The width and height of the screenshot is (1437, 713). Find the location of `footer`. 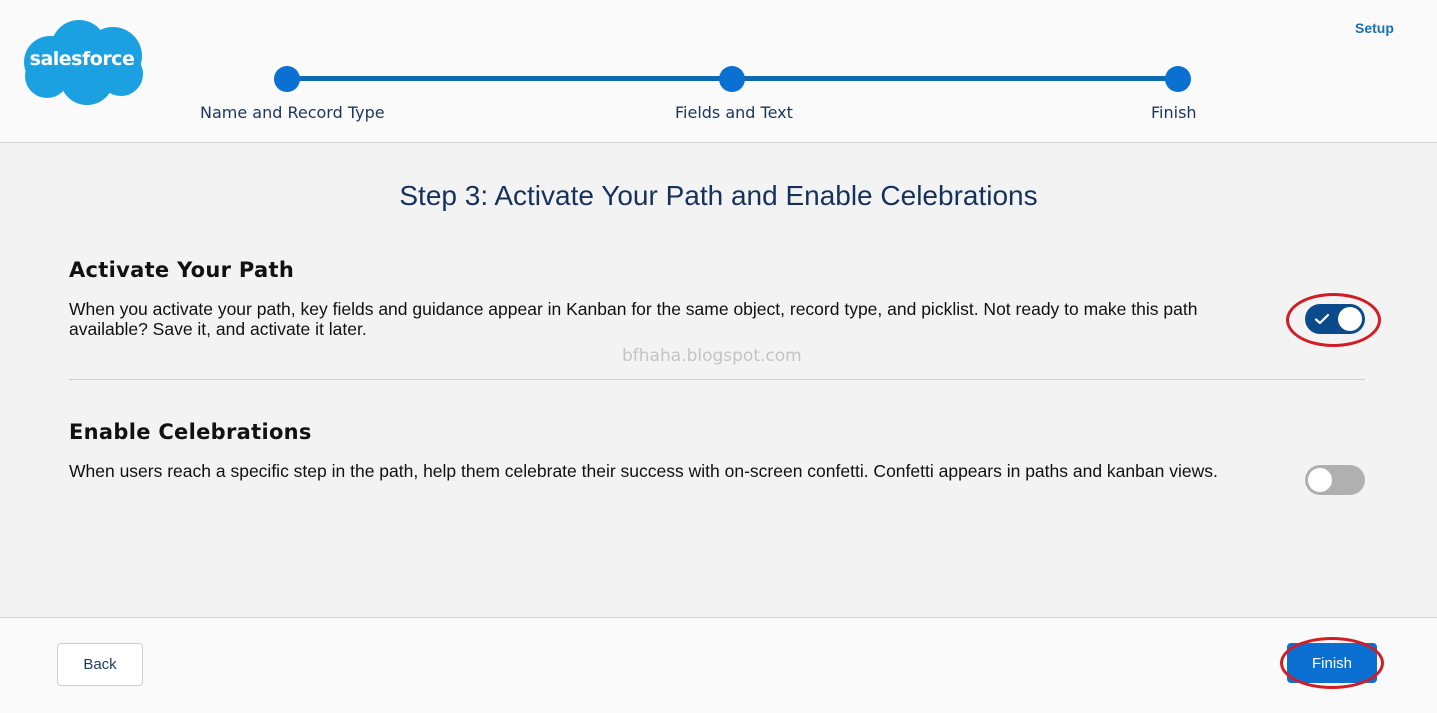

footer is located at coordinates (718, 665).